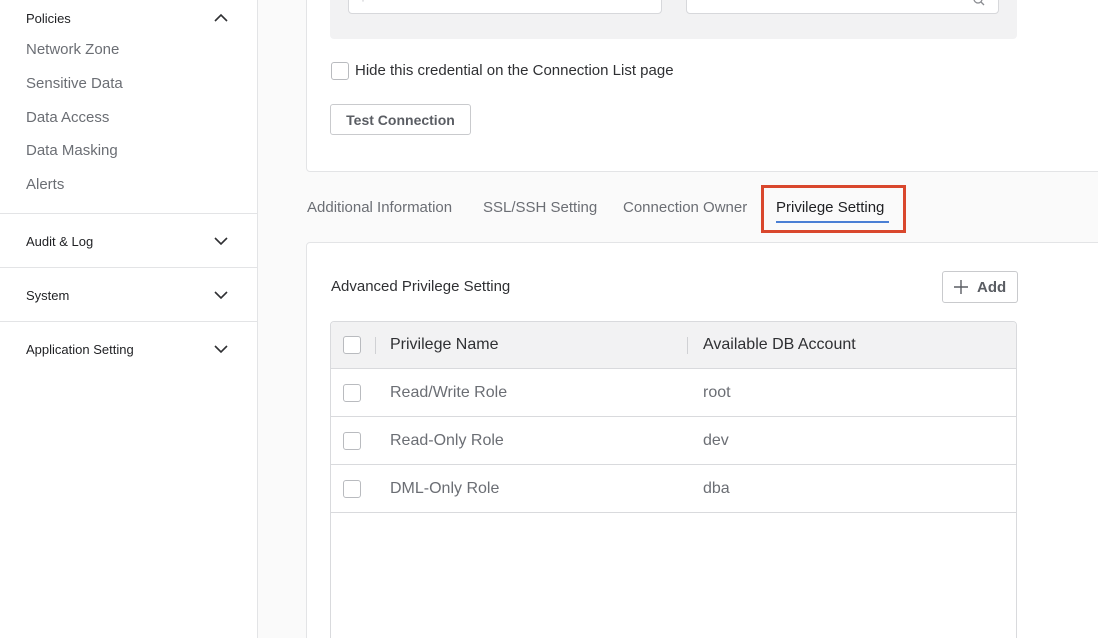 This screenshot has height=638, width=1098. I want to click on column-header-available-db-account: Available DB Account, so click(779, 345).